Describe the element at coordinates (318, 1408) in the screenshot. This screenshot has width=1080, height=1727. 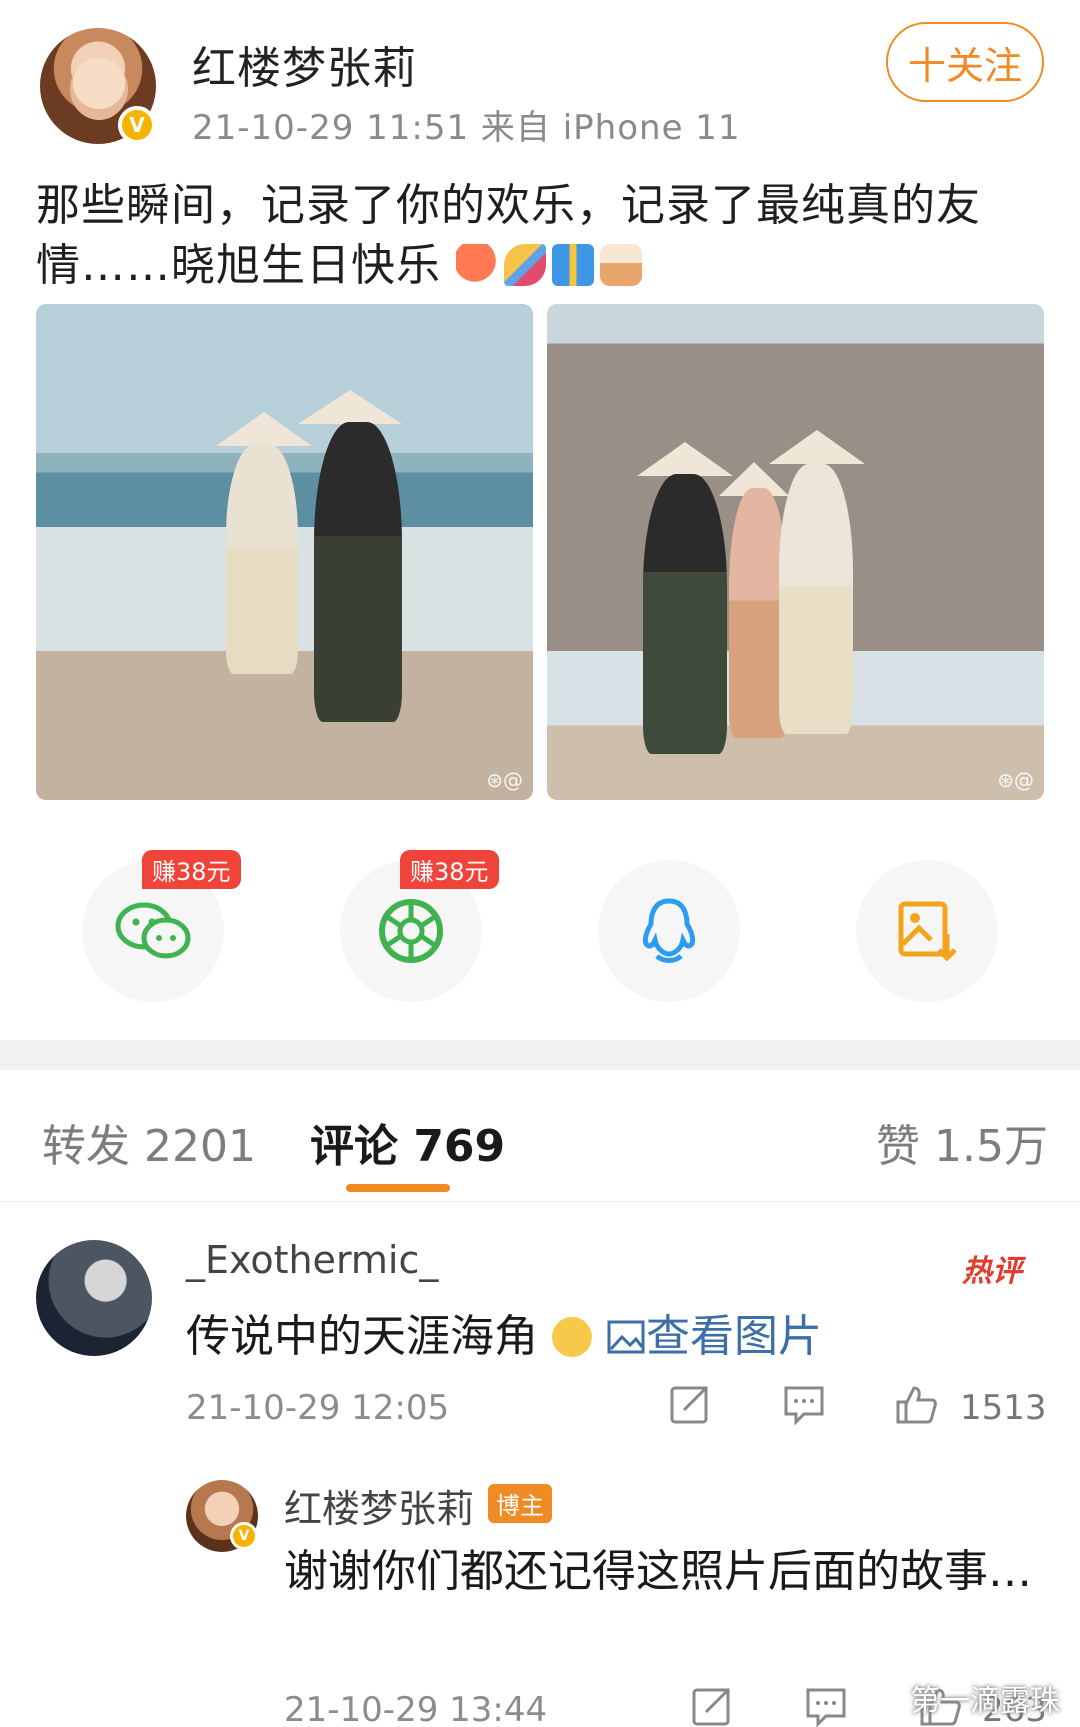
I see `comment-time: 21-10-29 12:05` at that location.